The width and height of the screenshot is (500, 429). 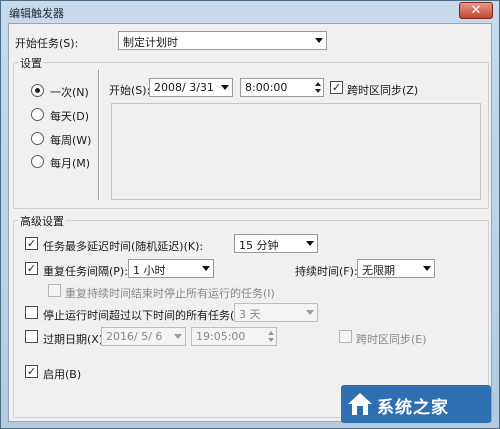 What do you see at coordinates (184, 87) in the screenshot?
I see `start-date-value: 2008/ 3/31` at bounding box center [184, 87].